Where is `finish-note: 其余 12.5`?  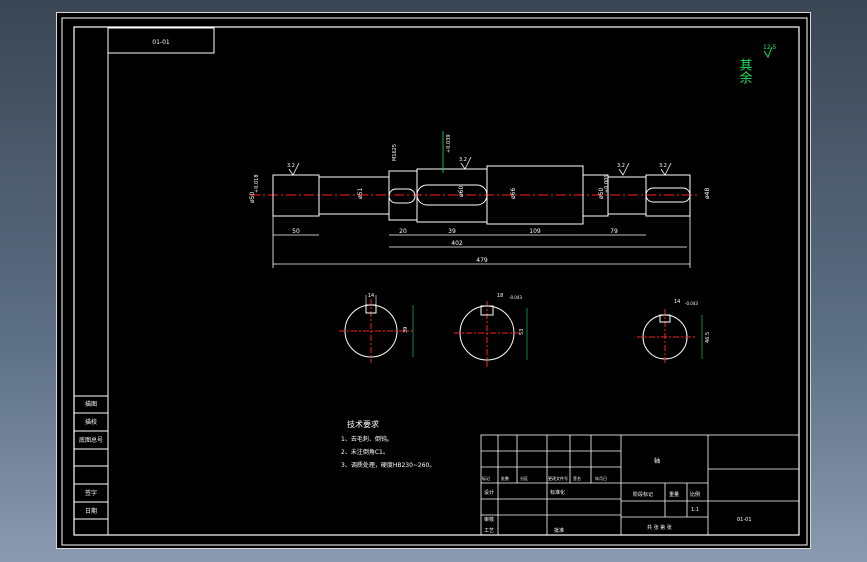
finish-note: 其余 12.5 is located at coordinates (757, 64).